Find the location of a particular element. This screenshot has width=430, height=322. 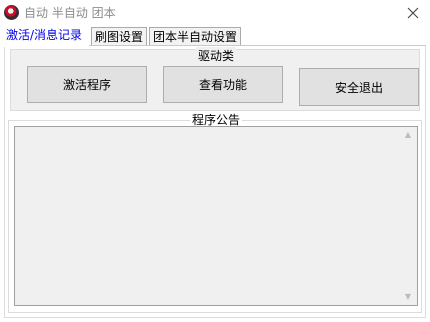

tab-activation-log: 激活/消息记录 is located at coordinates (44, 36).